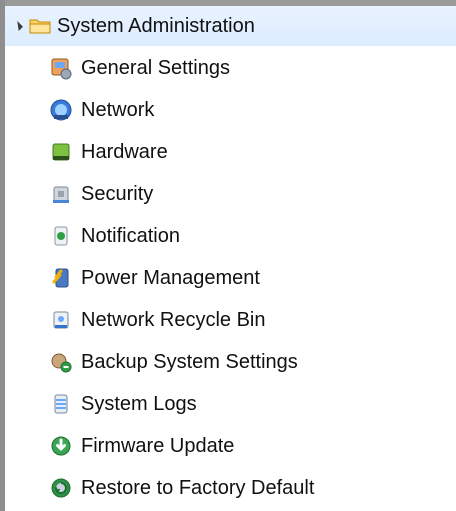 The height and width of the screenshot is (511, 456). I want to click on tree-item-security: Security, so click(230, 194).